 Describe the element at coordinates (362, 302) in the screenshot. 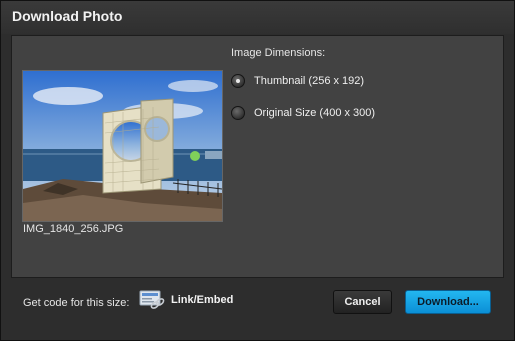

I see `cancel-button: Cancel` at that location.